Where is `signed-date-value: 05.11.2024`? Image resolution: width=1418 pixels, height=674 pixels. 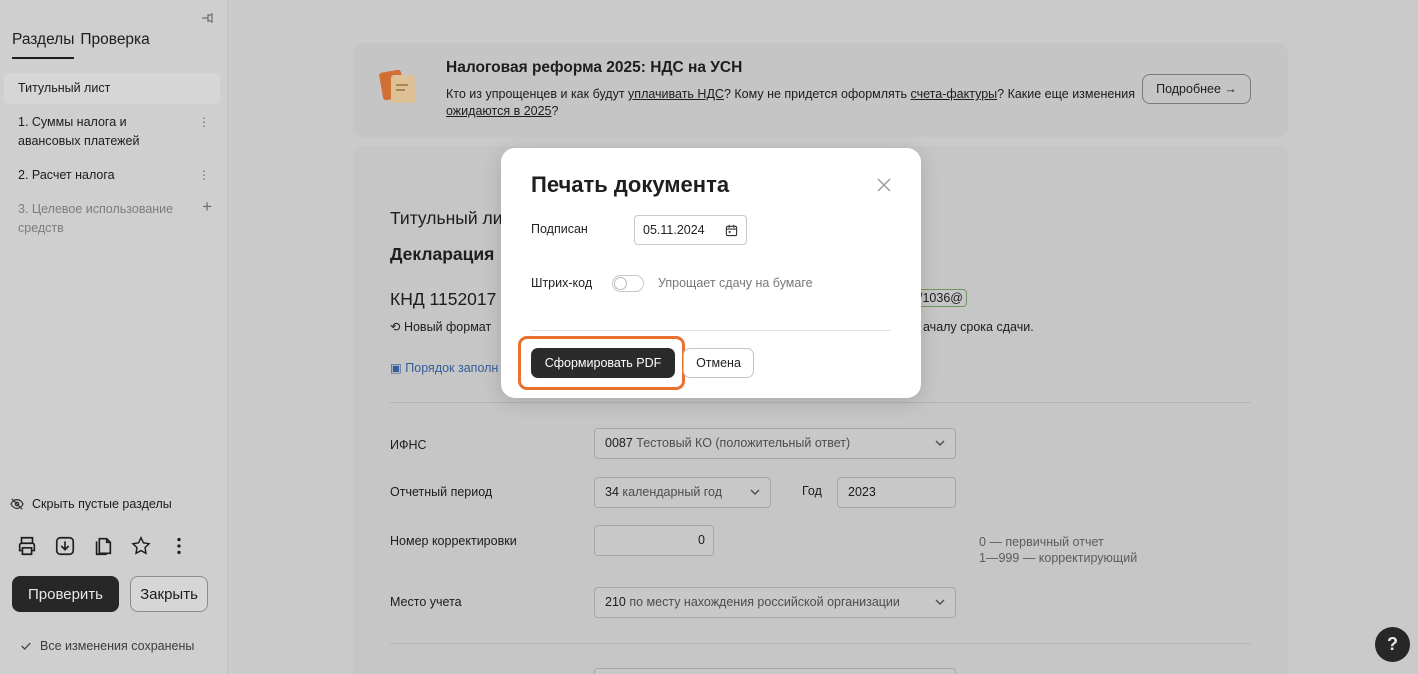 signed-date-value: 05.11.2024 is located at coordinates (674, 230).